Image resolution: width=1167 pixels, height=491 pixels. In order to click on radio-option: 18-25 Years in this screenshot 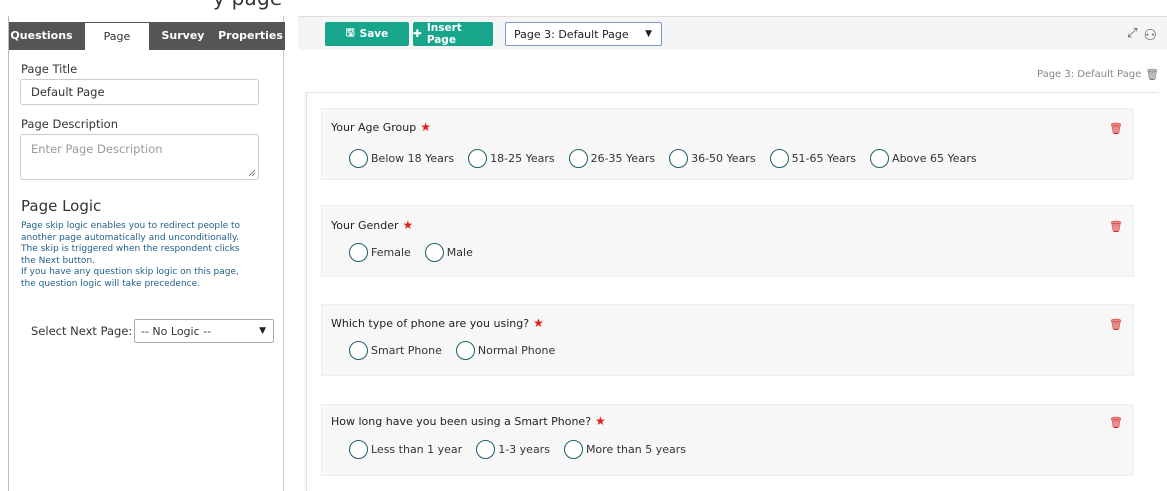, I will do `click(511, 158)`.